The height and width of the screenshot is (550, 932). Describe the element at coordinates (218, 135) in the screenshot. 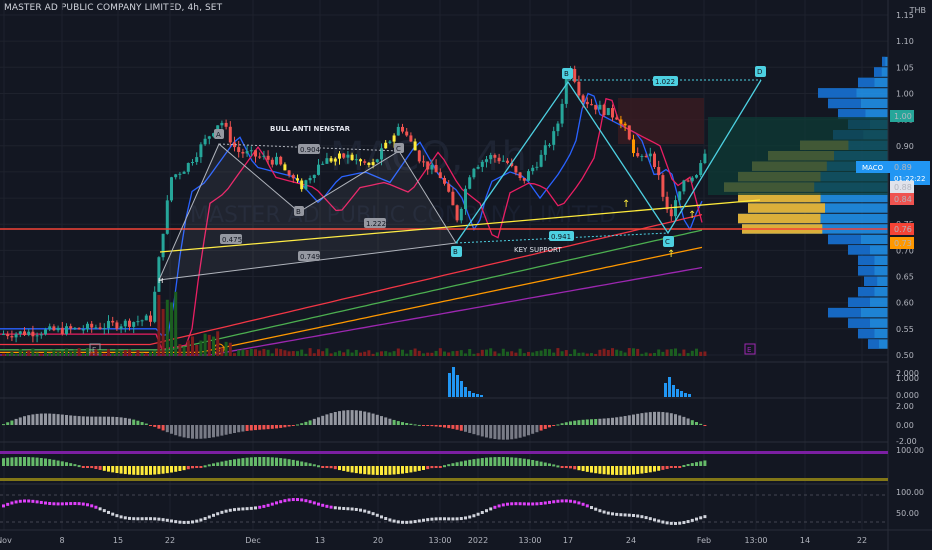

I see `point-a: A` at that location.